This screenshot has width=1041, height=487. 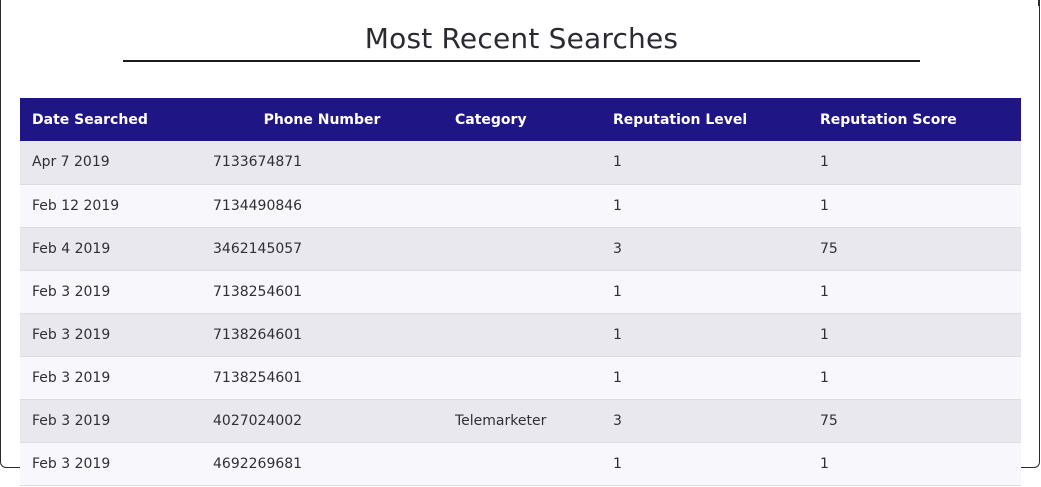 I want to click on cell-phone: 7133674871, so click(x=258, y=162).